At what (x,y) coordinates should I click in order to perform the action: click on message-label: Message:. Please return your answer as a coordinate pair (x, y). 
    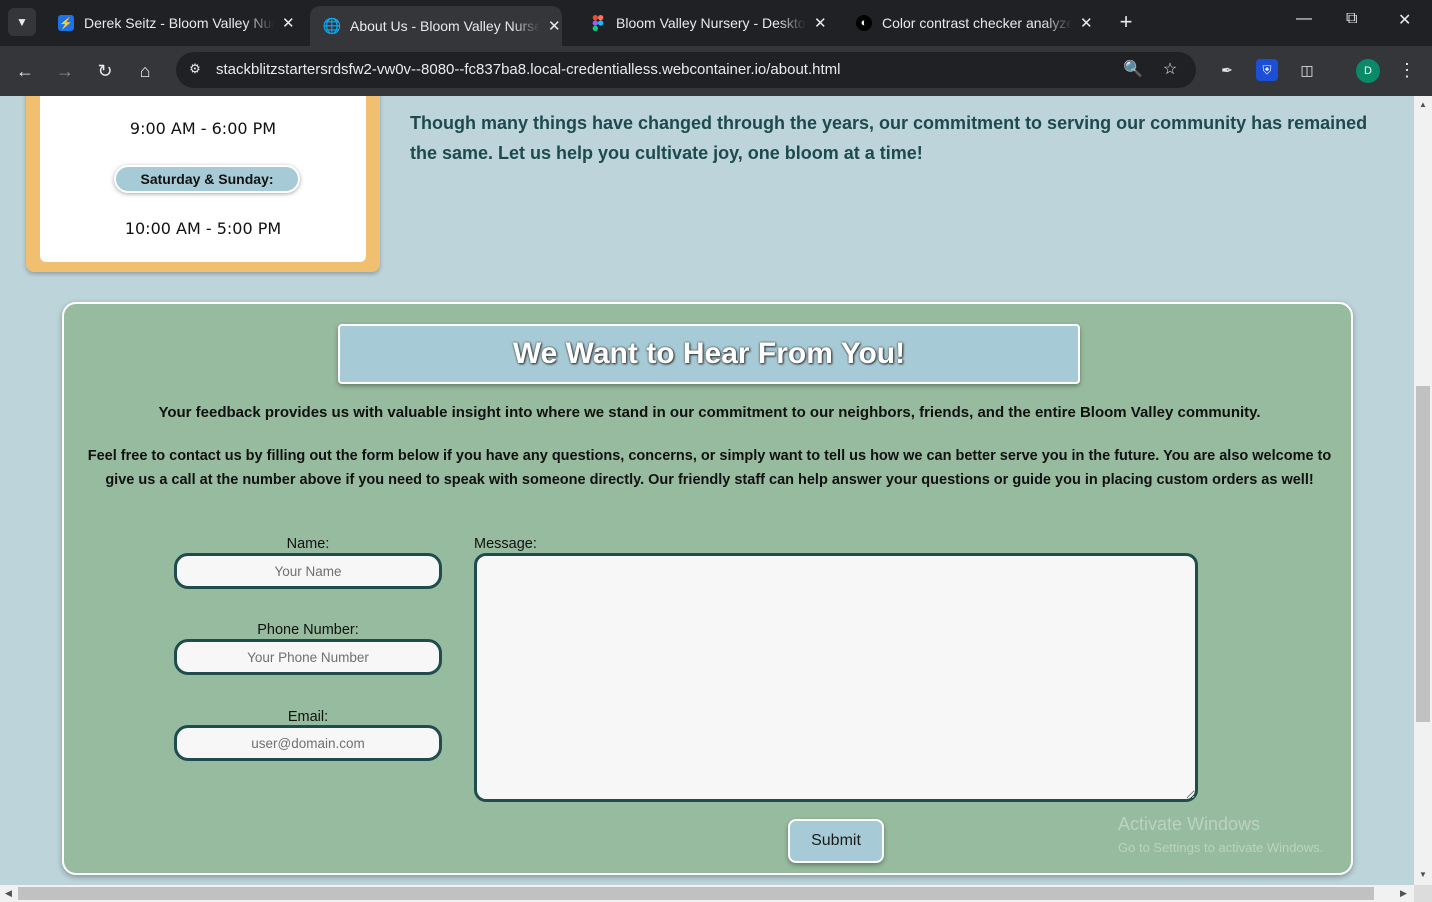
    Looking at the image, I should click on (505, 544).